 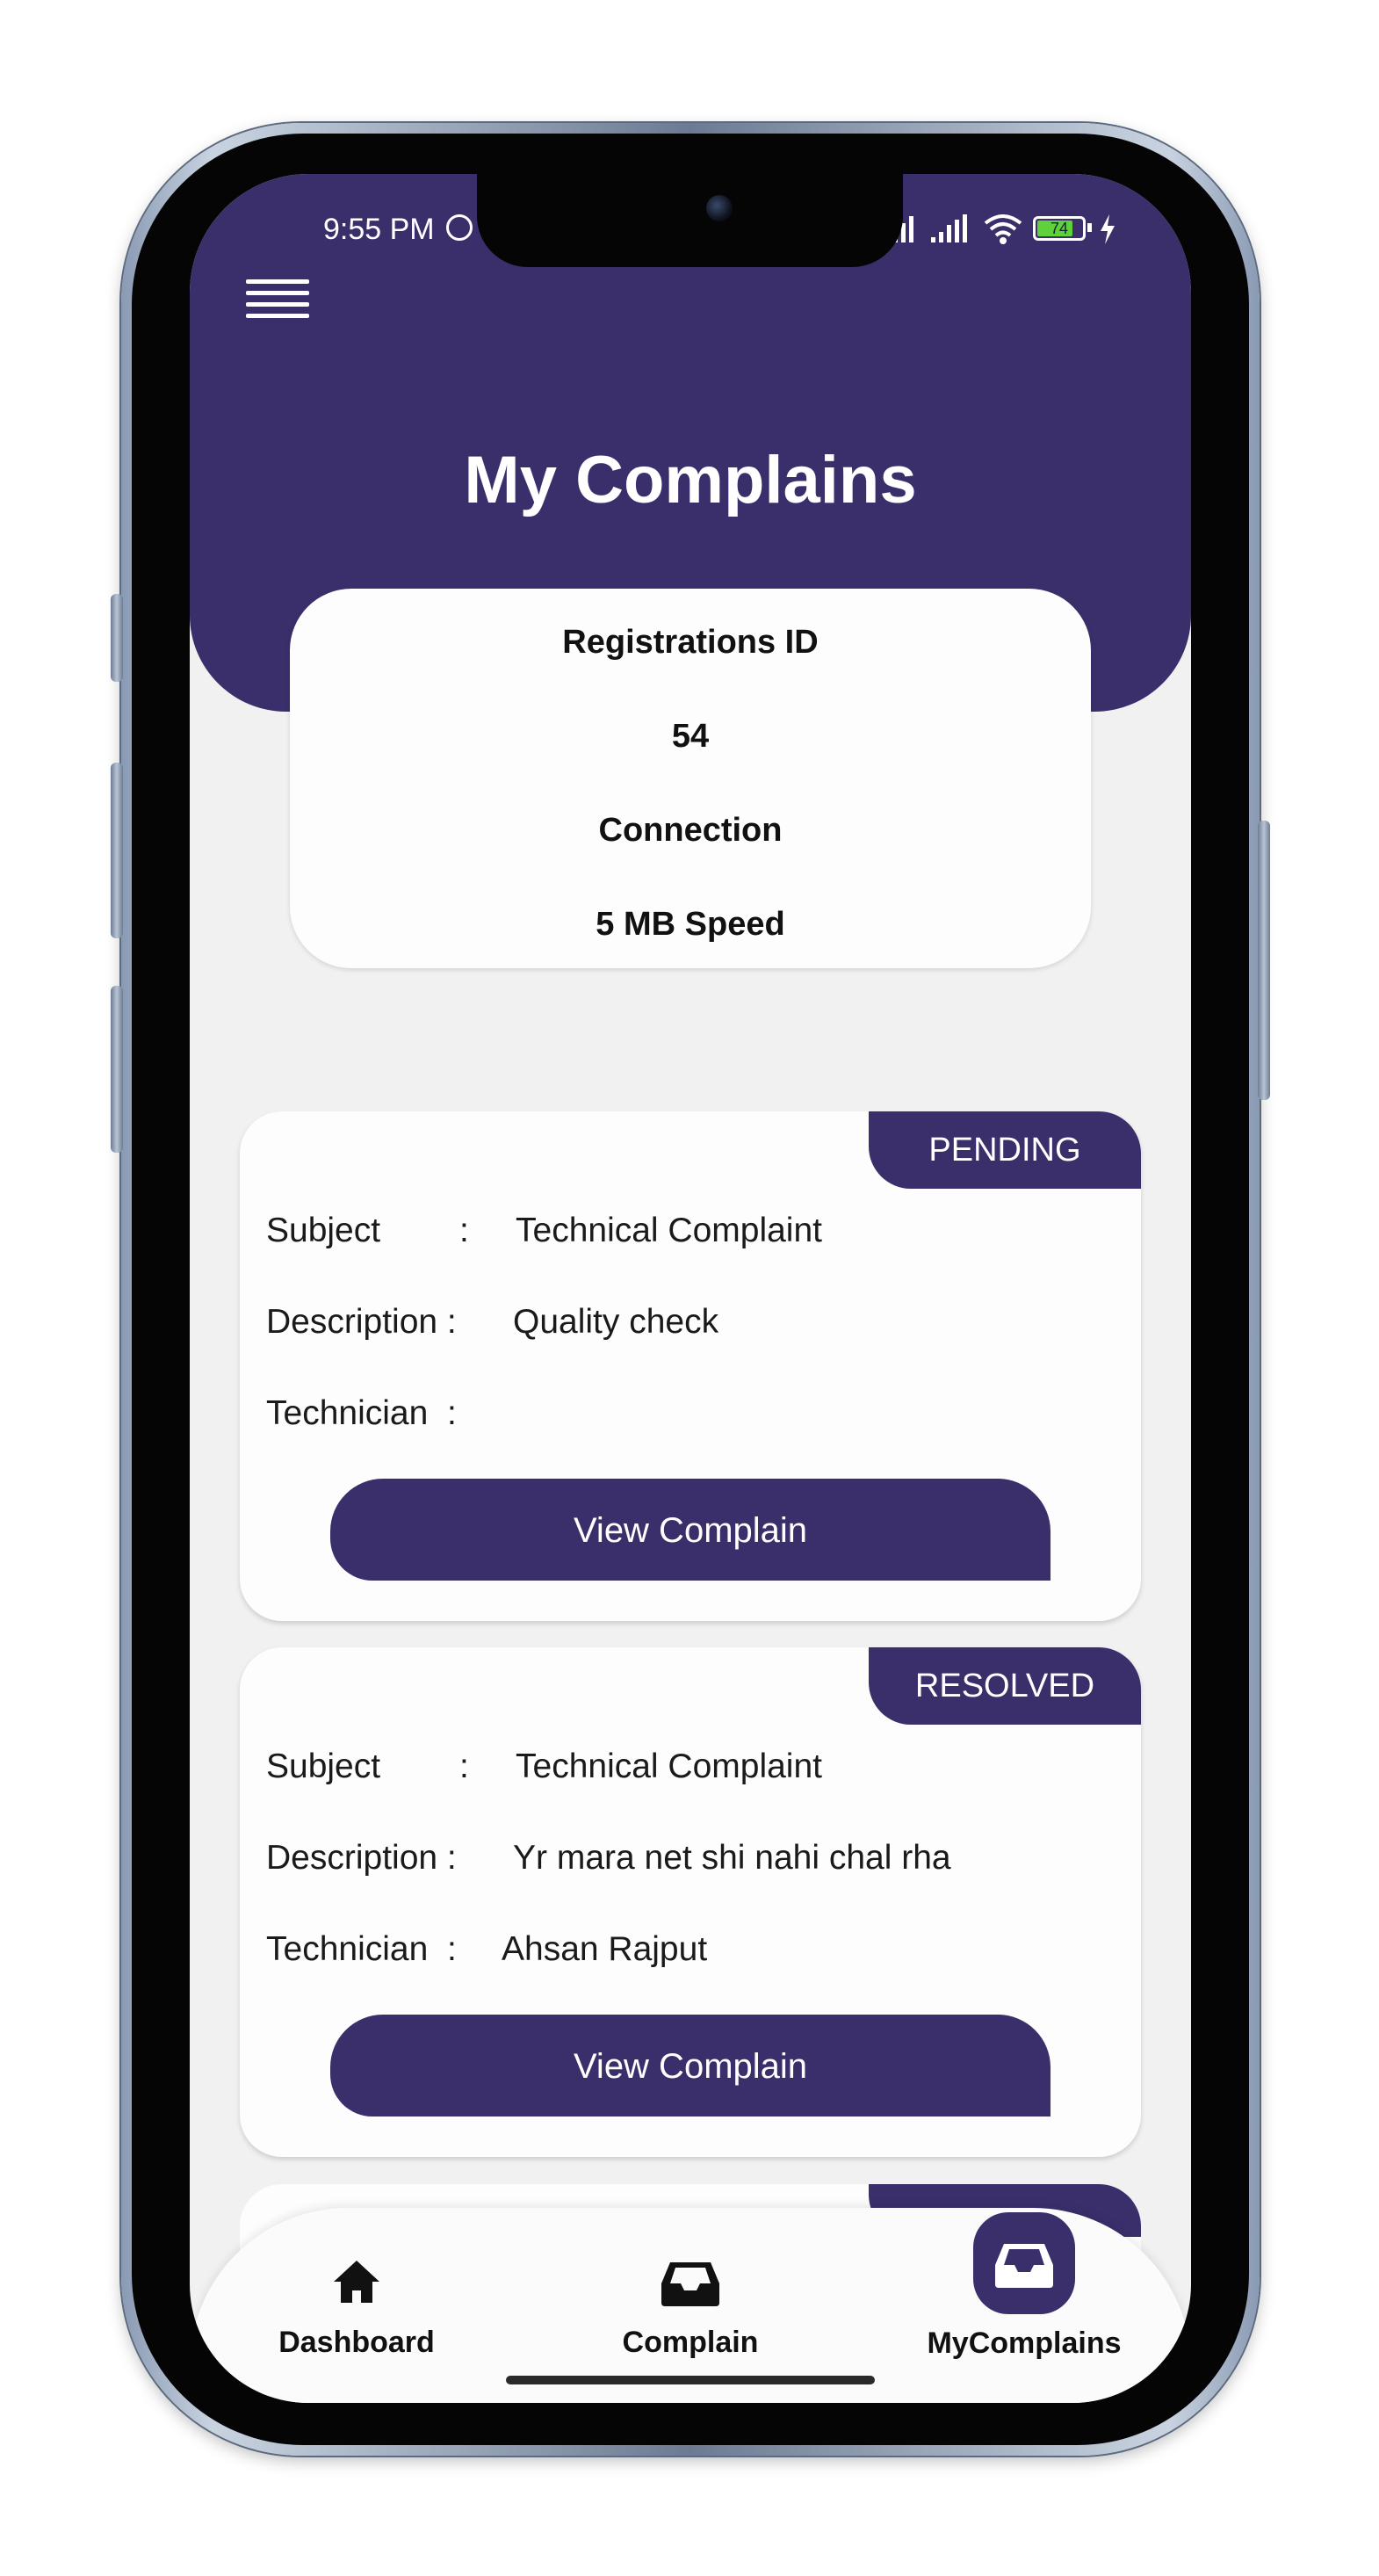 I want to click on nav-label-complain: Complain, so click(x=690, y=2342).